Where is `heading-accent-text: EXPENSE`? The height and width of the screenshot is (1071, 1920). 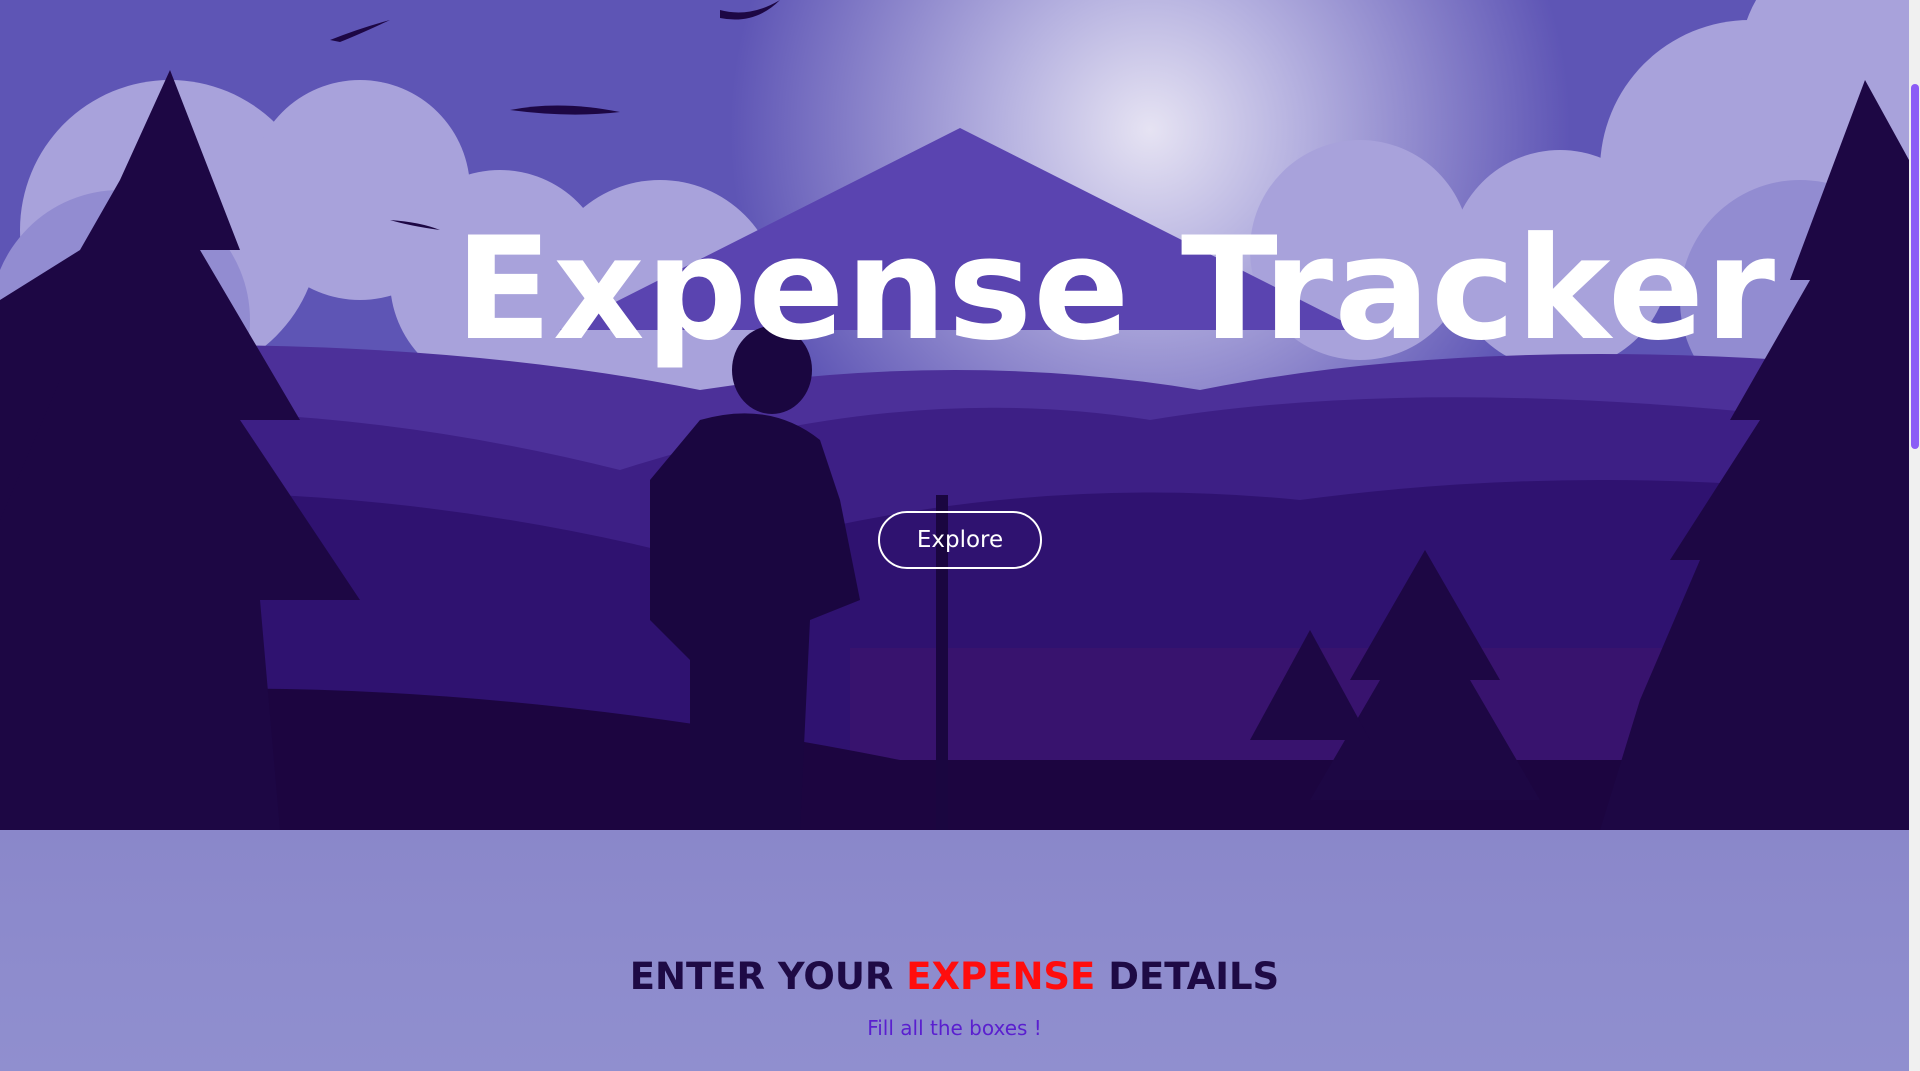
heading-accent-text: EXPENSE is located at coordinates (1001, 976).